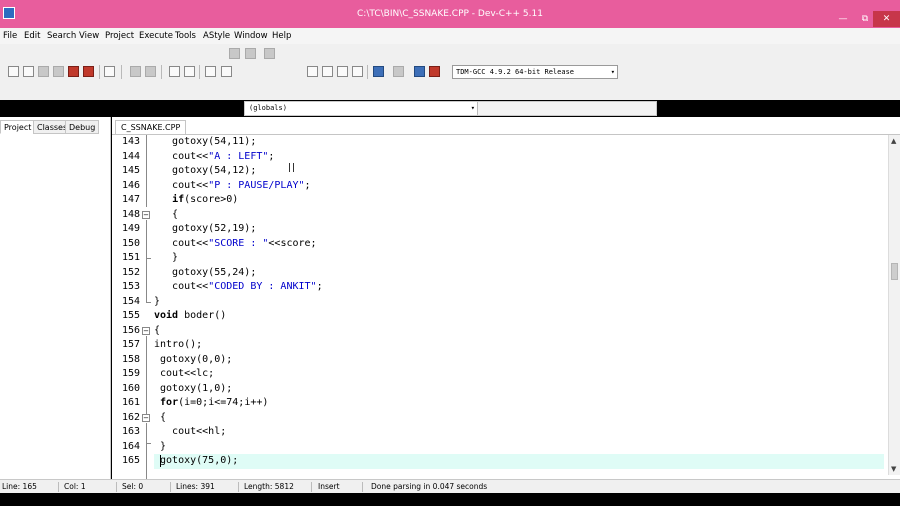 The width and height of the screenshot is (900, 506). Describe the element at coordinates (55, 127) in the screenshot. I see `panel-tabs: Project Classes Debug` at that location.